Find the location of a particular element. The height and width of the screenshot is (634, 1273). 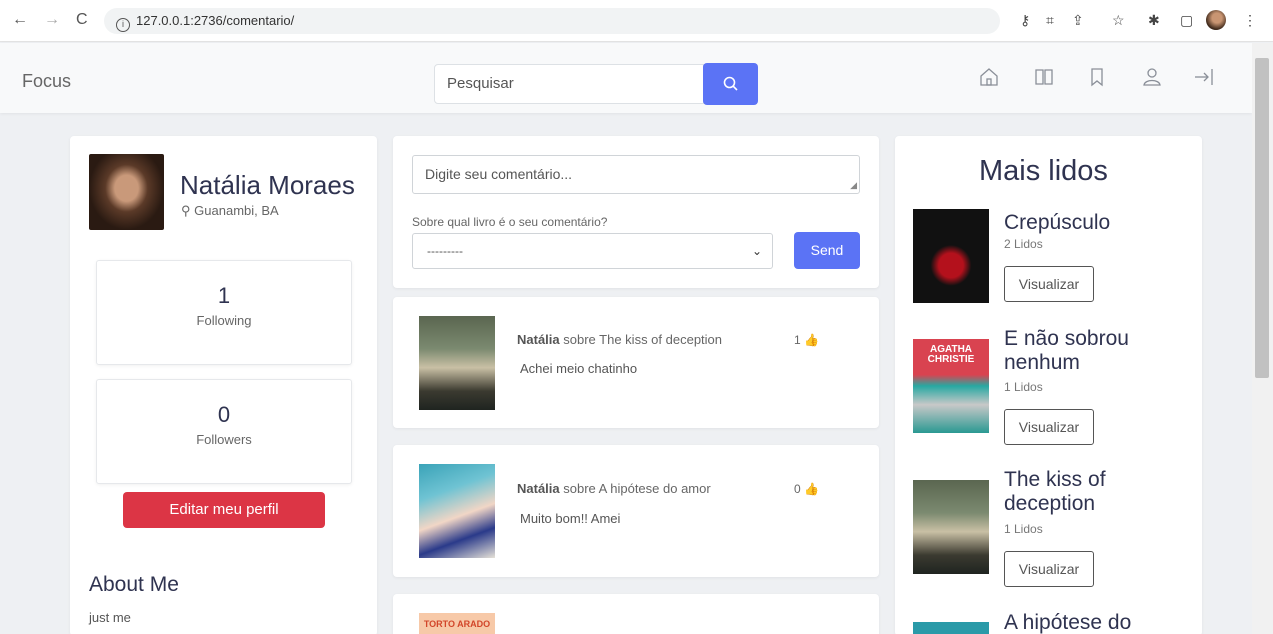

book-reads: 2 Lidos is located at coordinates (1023, 244).